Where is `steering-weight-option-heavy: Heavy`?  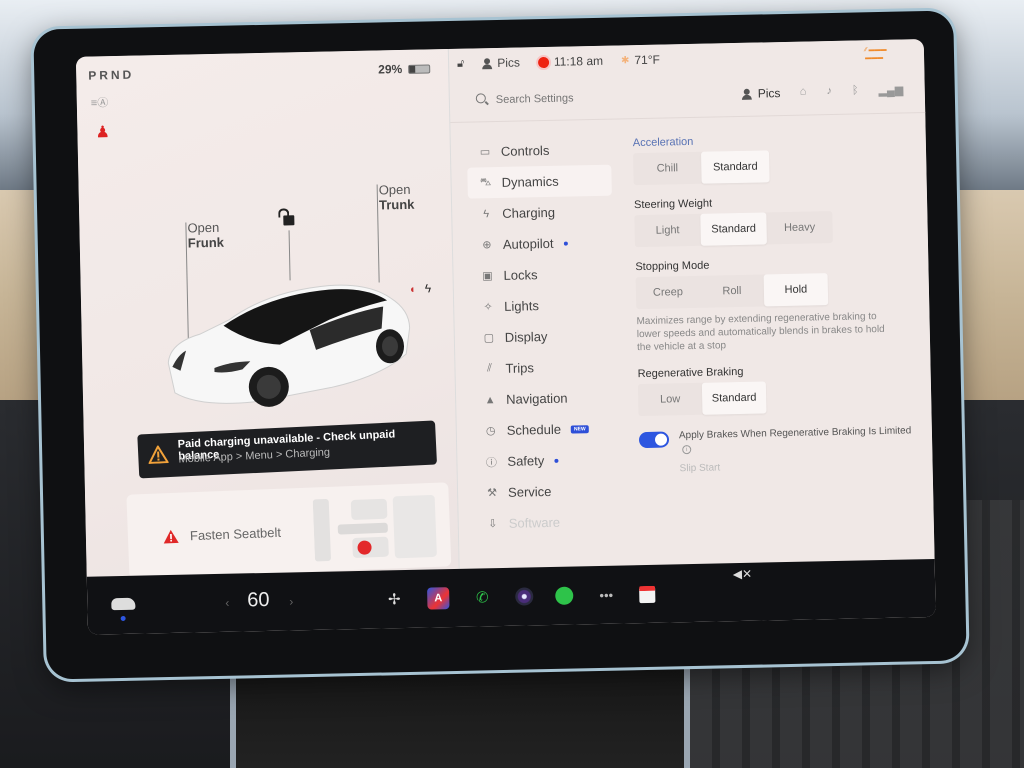 steering-weight-option-heavy: Heavy is located at coordinates (799, 227).